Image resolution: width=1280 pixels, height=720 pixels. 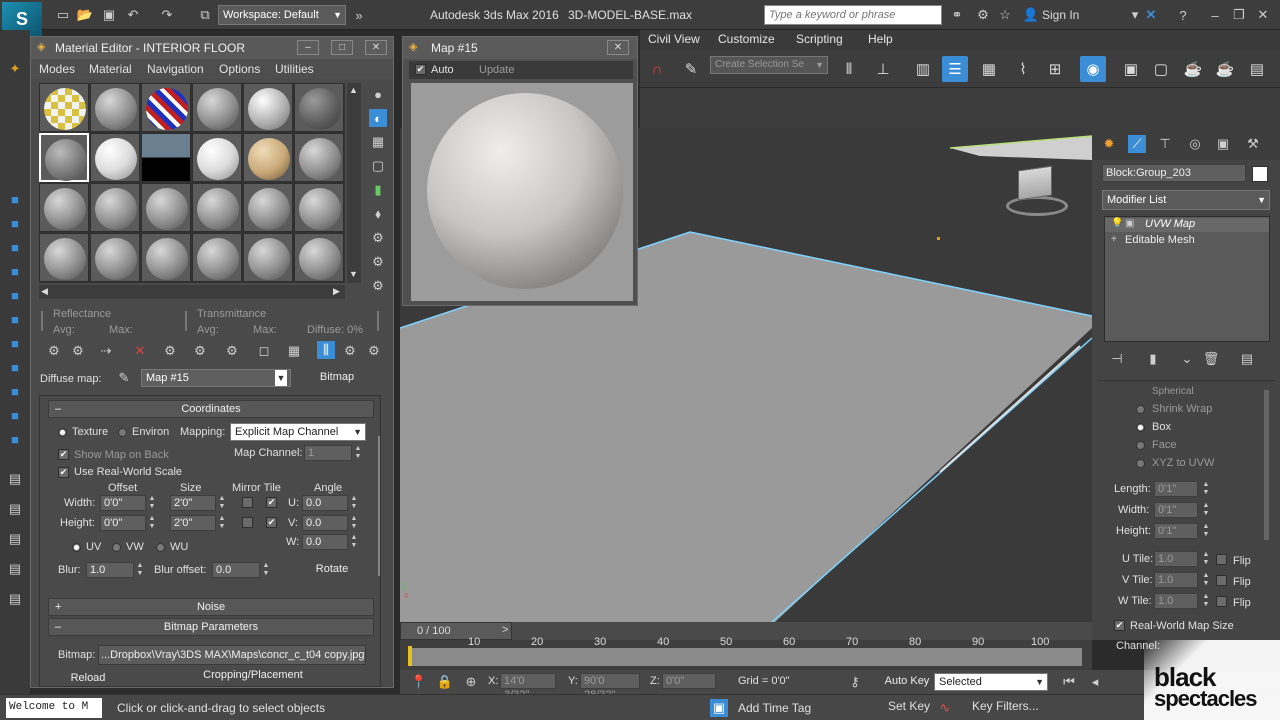 What do you see at coordinates (378, 166) in the screenshot?
I see `sample-uv-tiling-icon: ▢` at bounding box center [378, 166].